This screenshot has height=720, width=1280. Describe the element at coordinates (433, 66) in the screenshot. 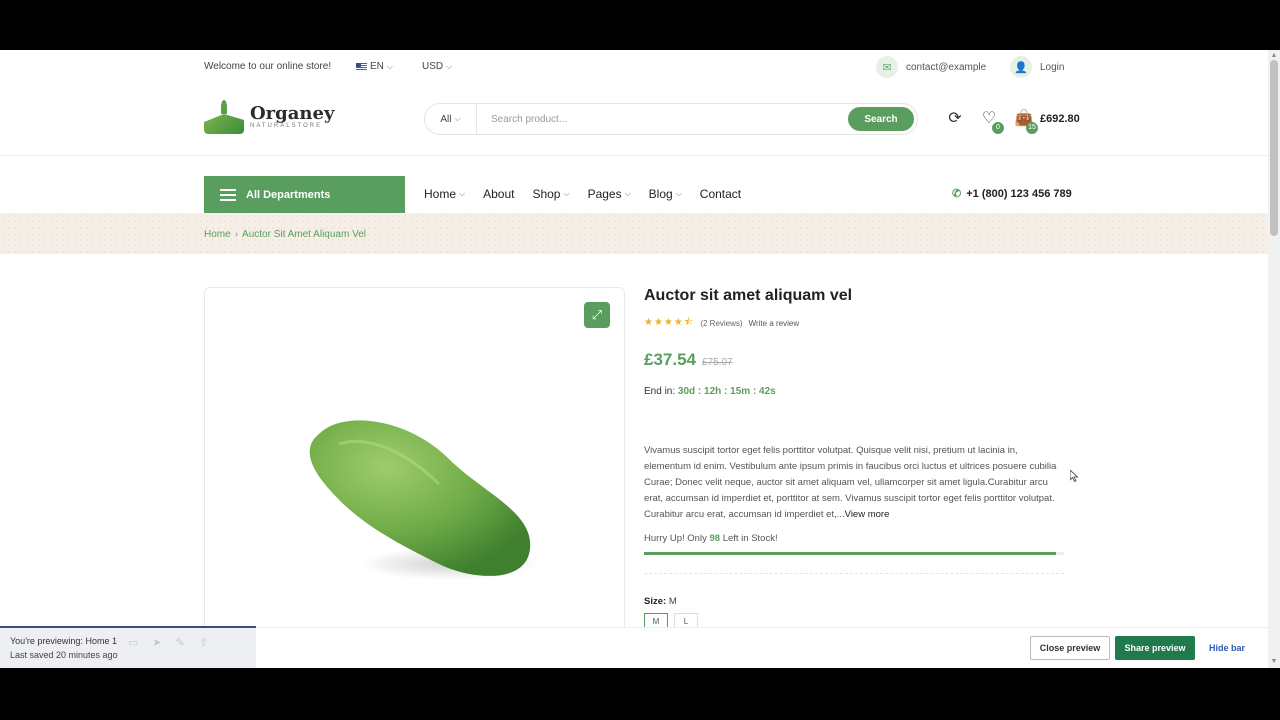

I see `currency-label: USD` at that location.